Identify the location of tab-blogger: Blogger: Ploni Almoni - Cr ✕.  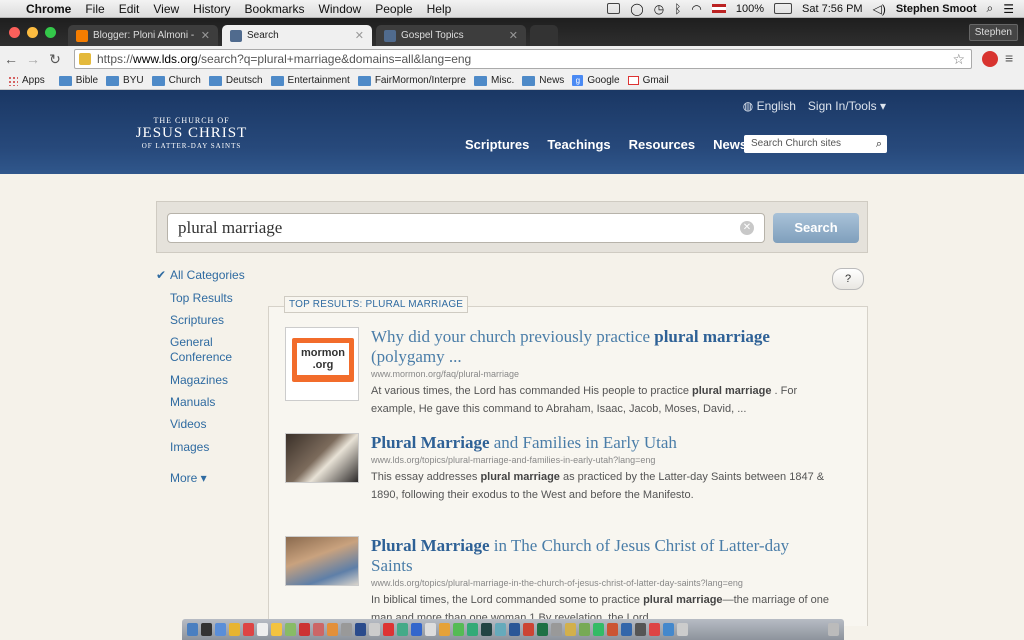
(143, 35).